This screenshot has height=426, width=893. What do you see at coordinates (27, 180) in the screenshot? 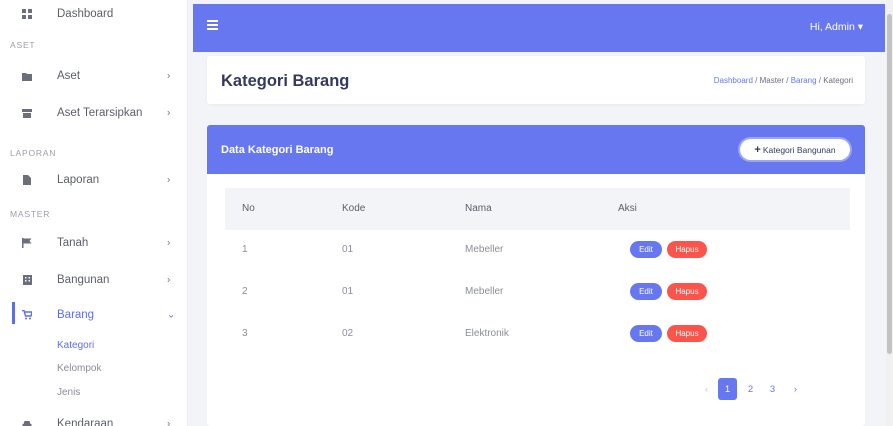
I see `file-icon` at bounding box center [27, 180].